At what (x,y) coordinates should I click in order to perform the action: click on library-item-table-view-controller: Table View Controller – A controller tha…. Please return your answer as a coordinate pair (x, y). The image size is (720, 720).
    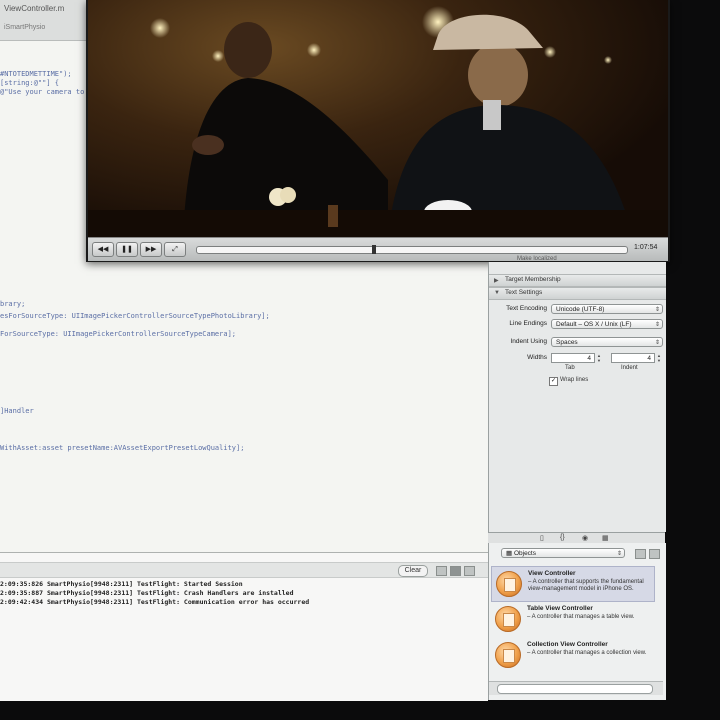
    Looking at the image, I should click on (572, 619).